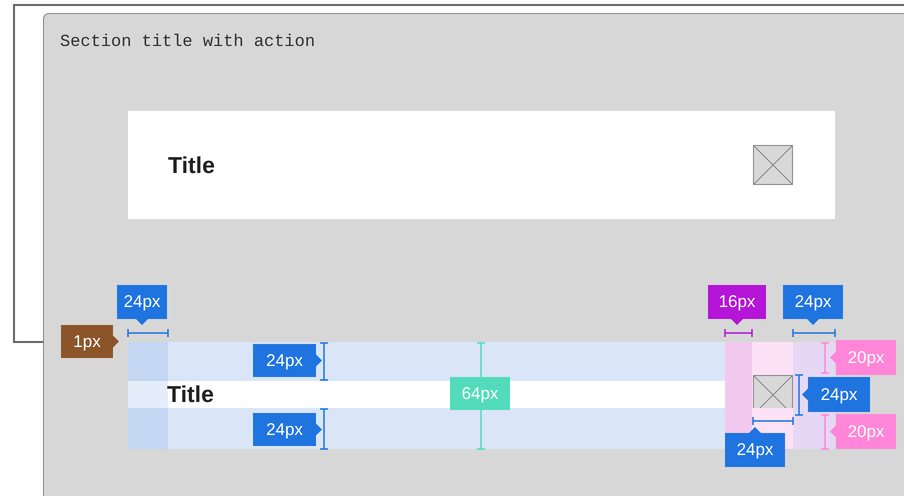 The height and width of the screenshot is (496, 904). What do you see at coordinates (773, 165) in the screenshot?
I see `image-placeholder-icon` at bounding box center [773, 165].